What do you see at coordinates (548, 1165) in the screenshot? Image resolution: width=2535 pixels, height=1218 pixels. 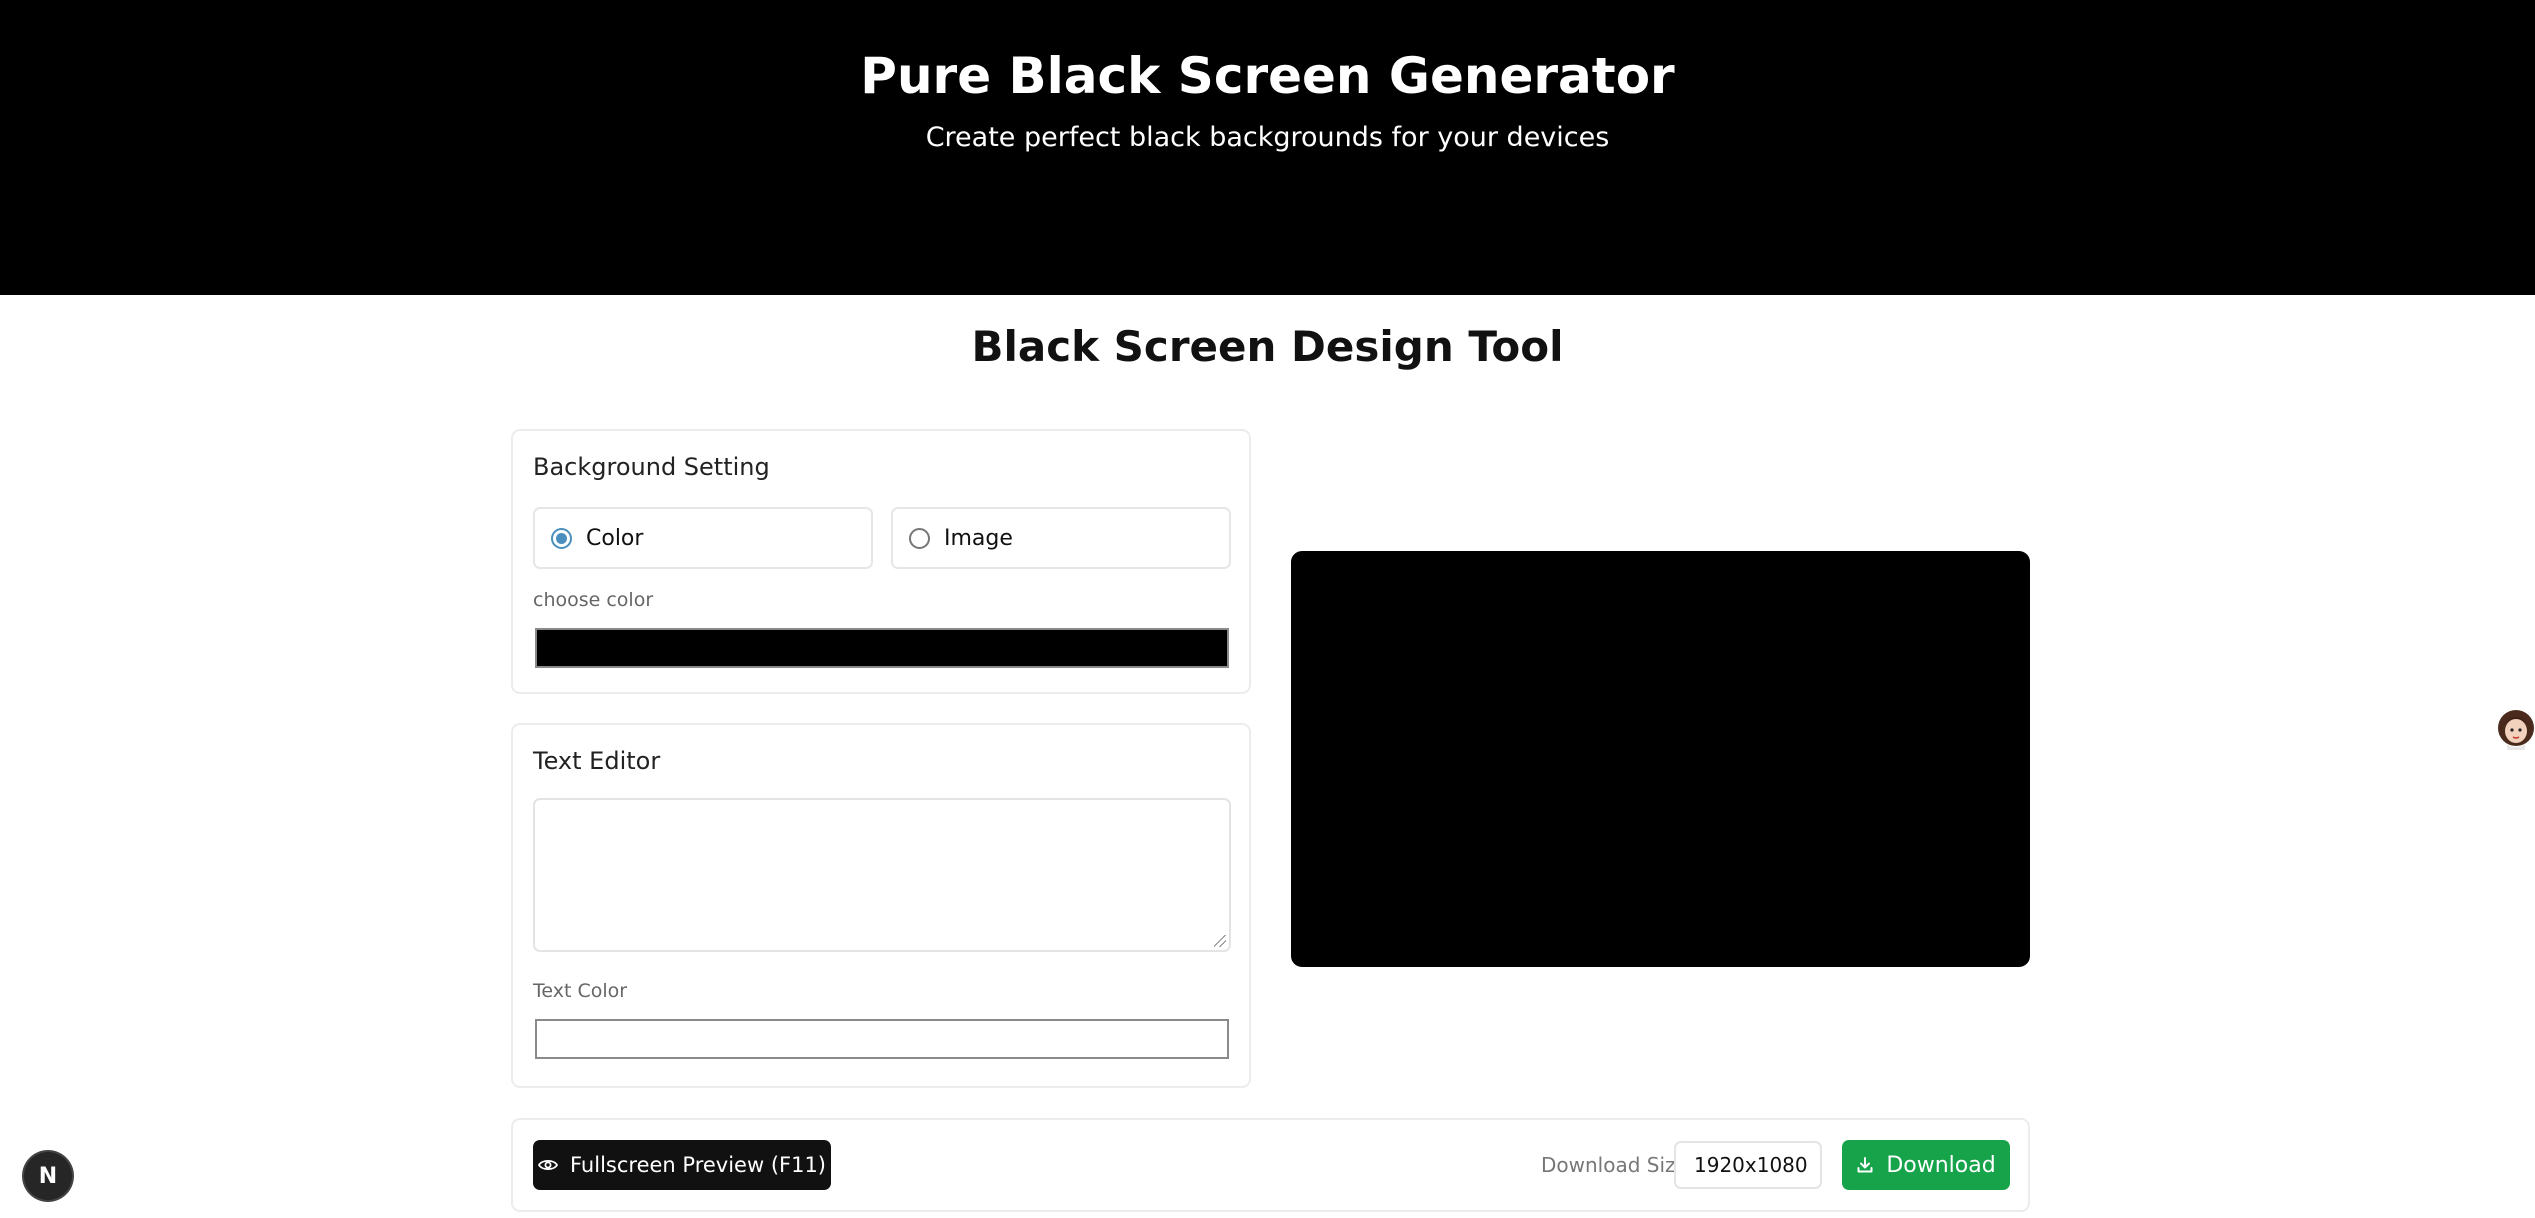 I see `eye-icon` at bounding box center [548, 1165].